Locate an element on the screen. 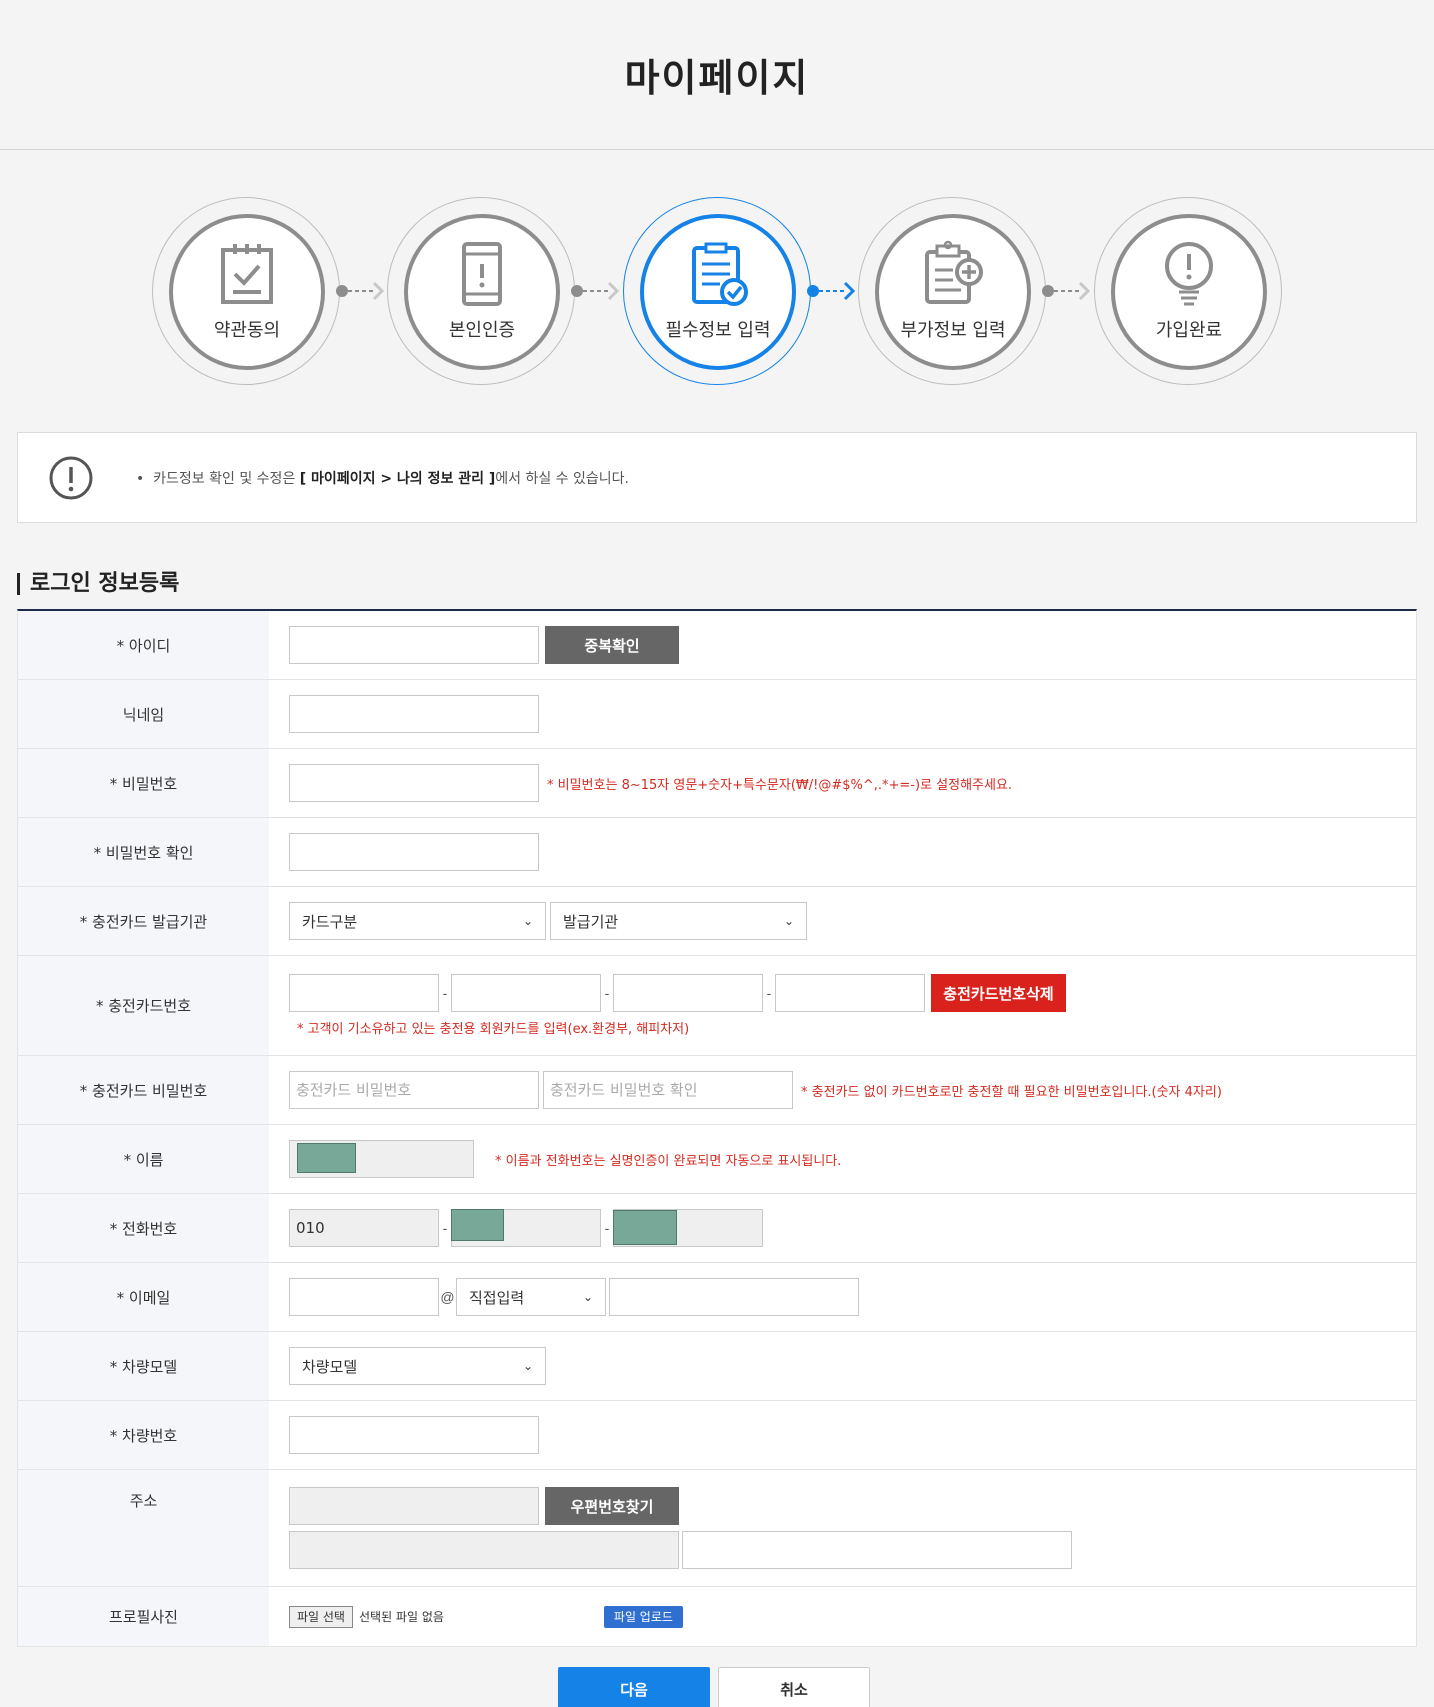  cancel-button: 취소 is located at coordinates (794, 1687).